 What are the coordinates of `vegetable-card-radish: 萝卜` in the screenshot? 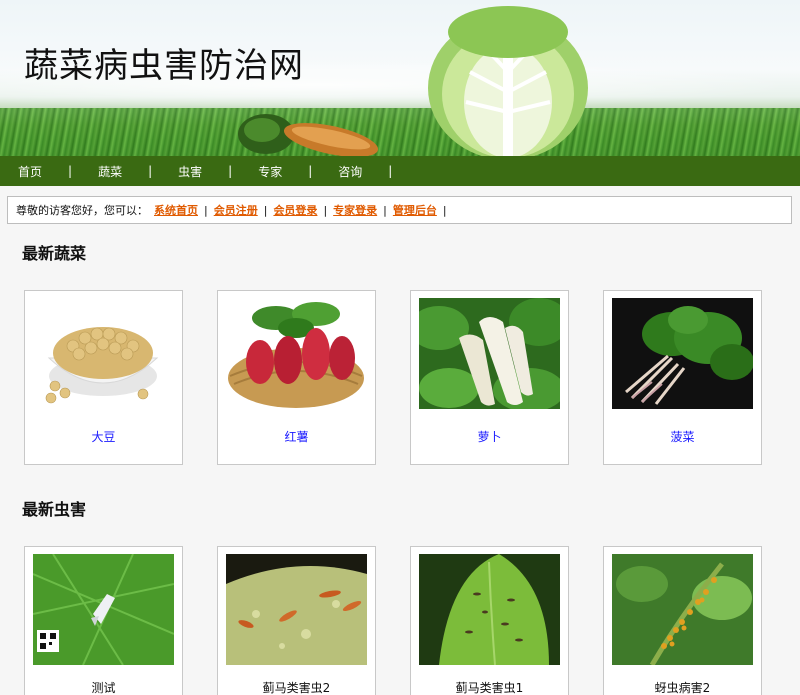 It's located at (489, 377).